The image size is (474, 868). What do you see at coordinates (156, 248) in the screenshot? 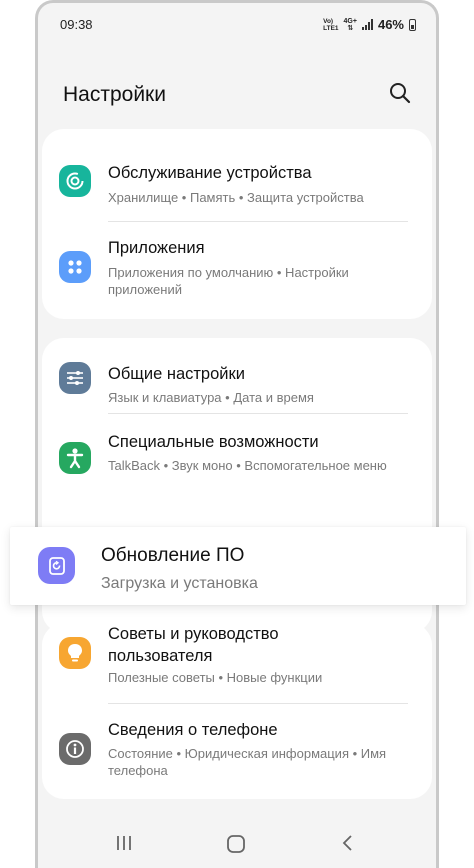
I see `item-title: Приложения` at bounding box center [156, 248].